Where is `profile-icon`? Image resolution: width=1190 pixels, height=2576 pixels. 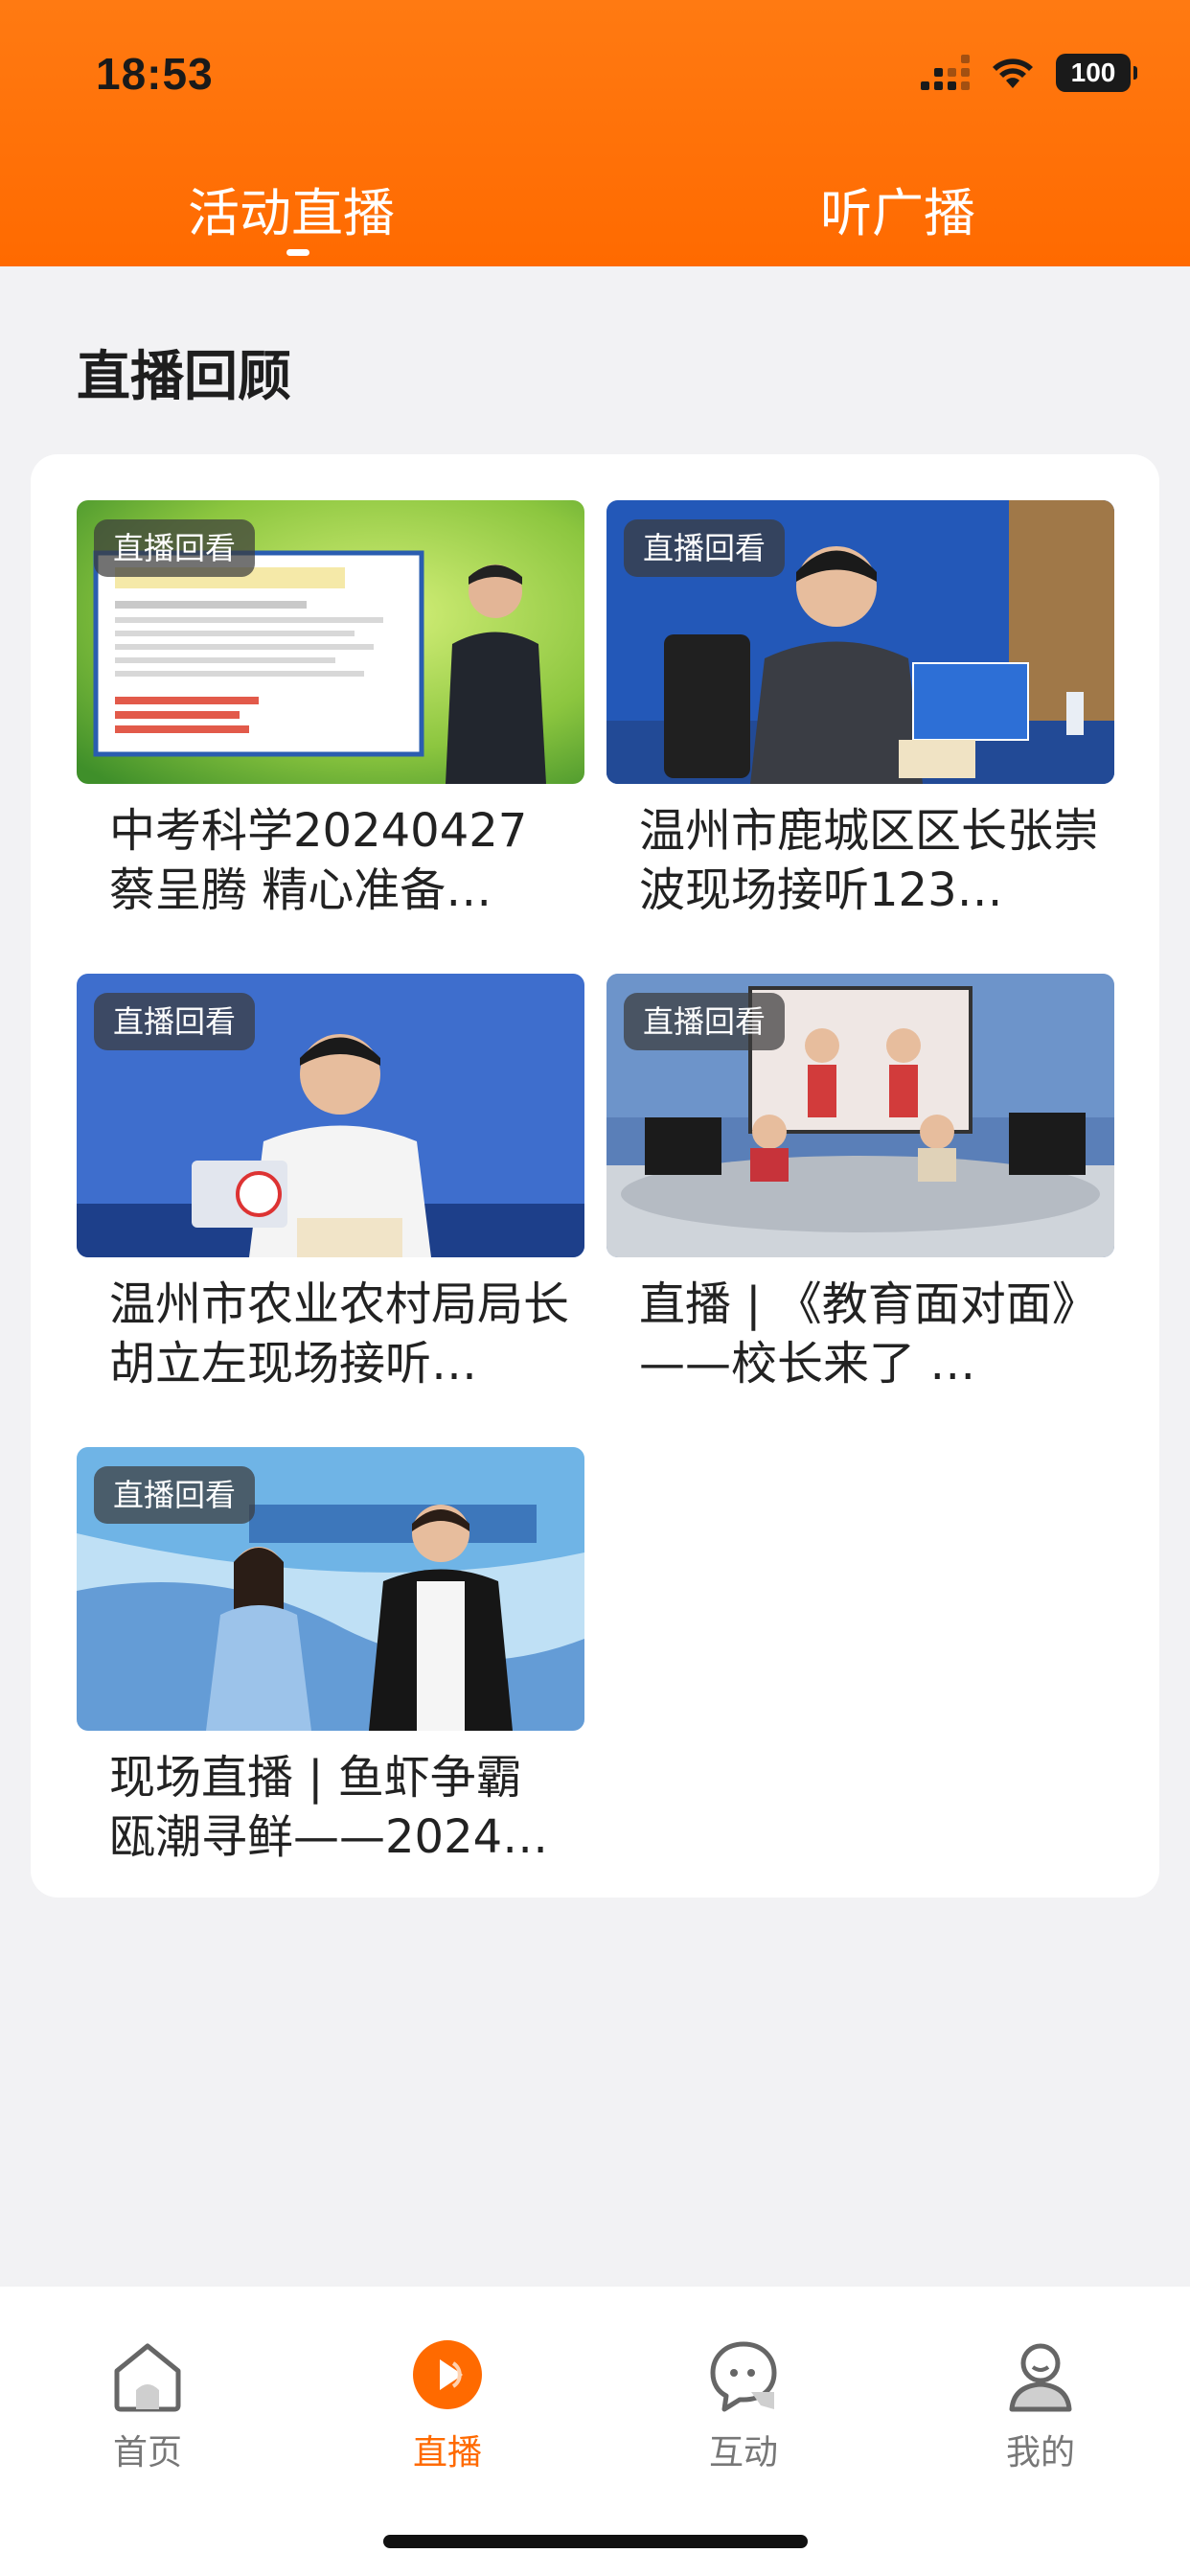
profile-icon is located at coordinates (1040, 2374).